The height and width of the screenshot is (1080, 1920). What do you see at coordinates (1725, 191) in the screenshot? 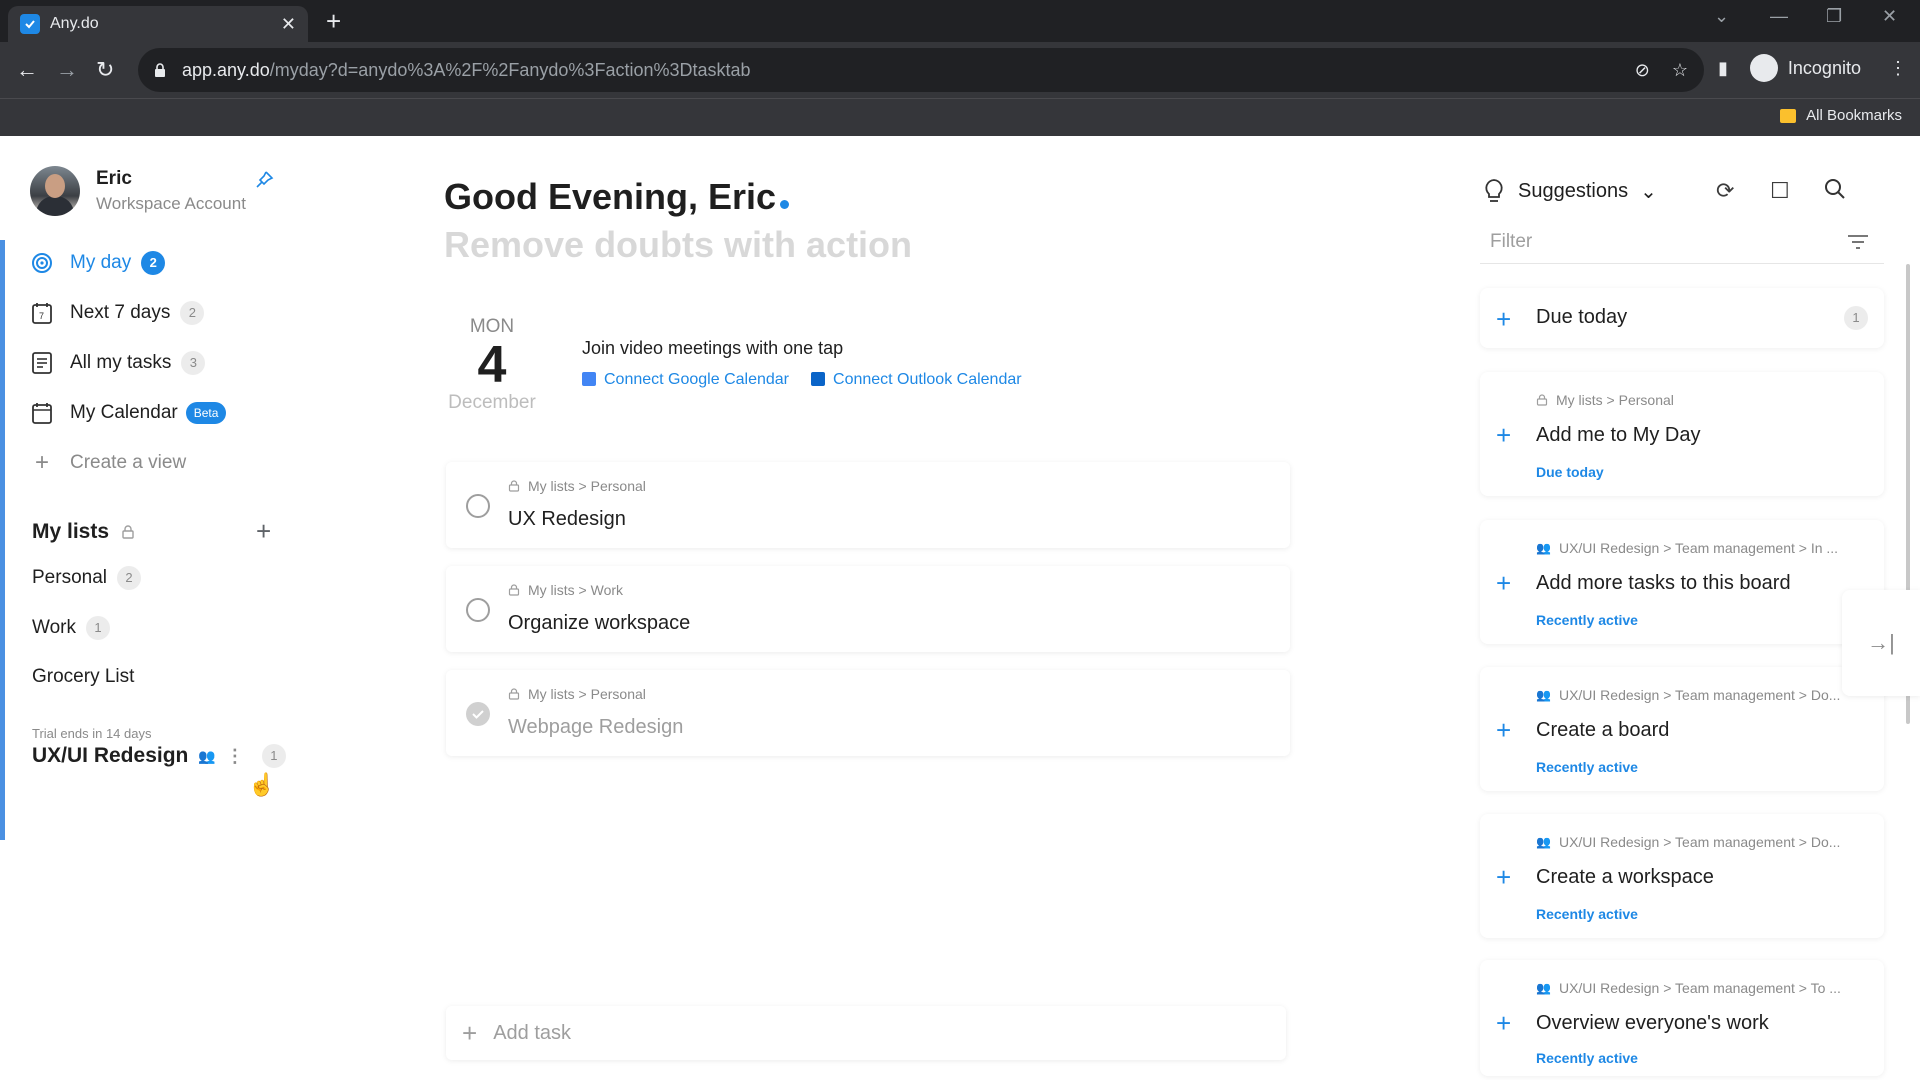
I see `sync-icon: ⟳` at bounding box center [1725, 191].